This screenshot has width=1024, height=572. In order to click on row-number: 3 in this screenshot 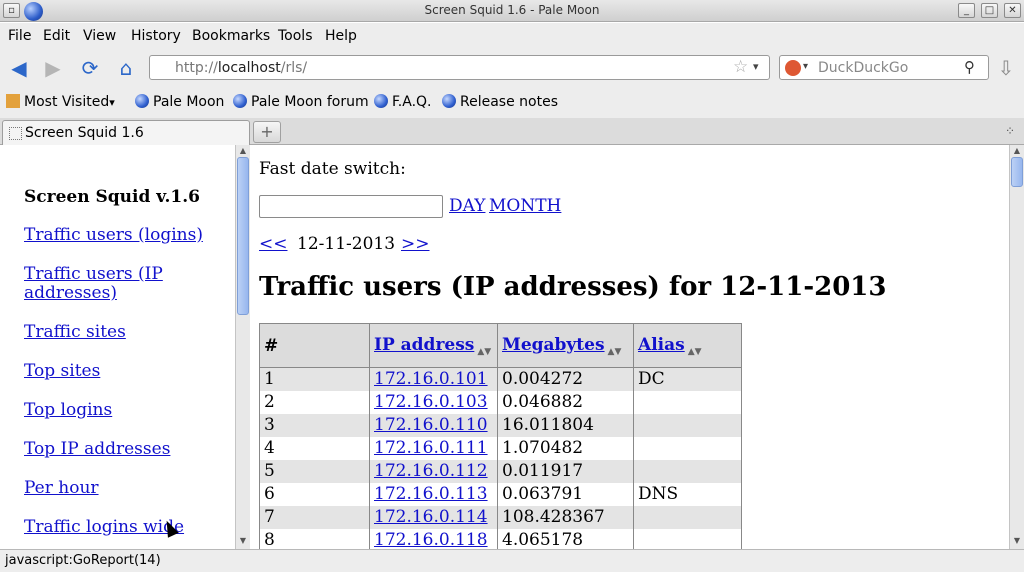, I will do `click(314, 425)`.